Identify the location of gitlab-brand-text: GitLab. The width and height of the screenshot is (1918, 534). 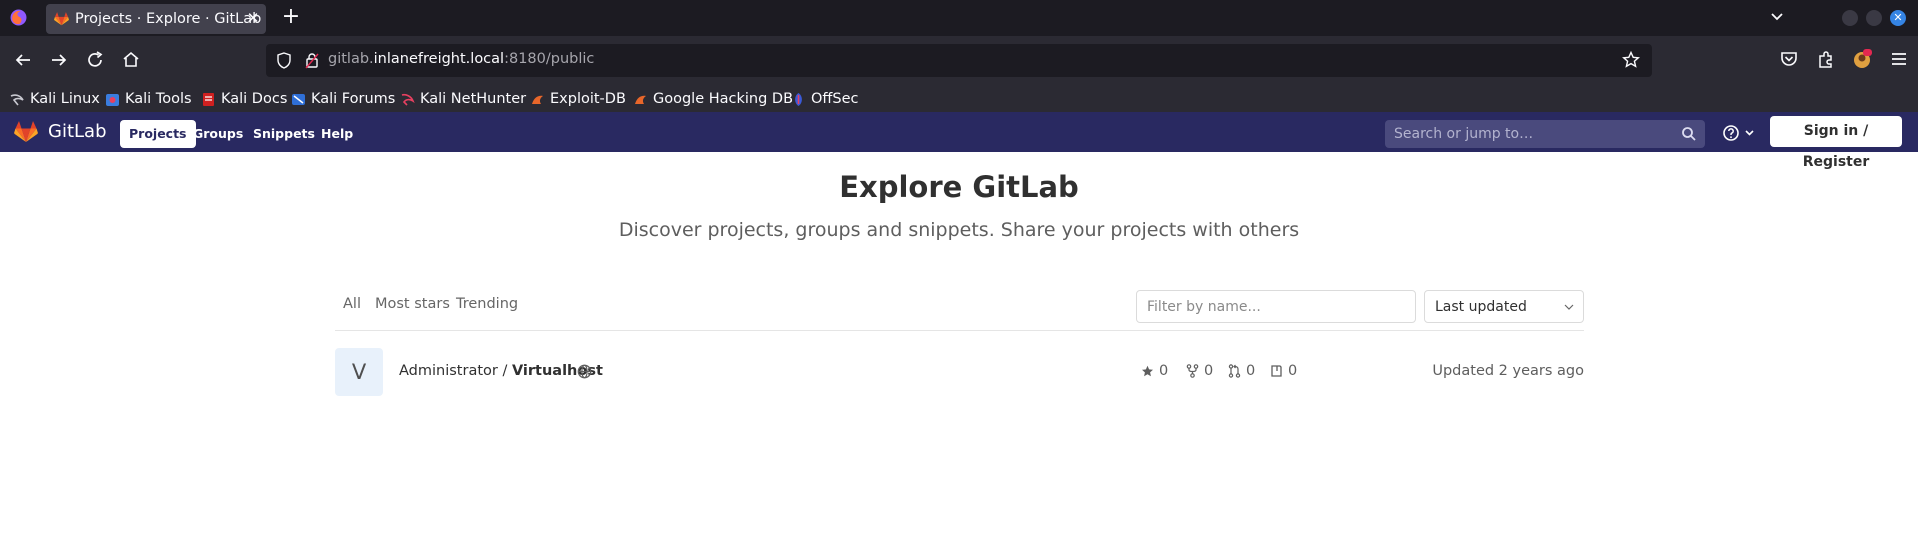
(77, 131).